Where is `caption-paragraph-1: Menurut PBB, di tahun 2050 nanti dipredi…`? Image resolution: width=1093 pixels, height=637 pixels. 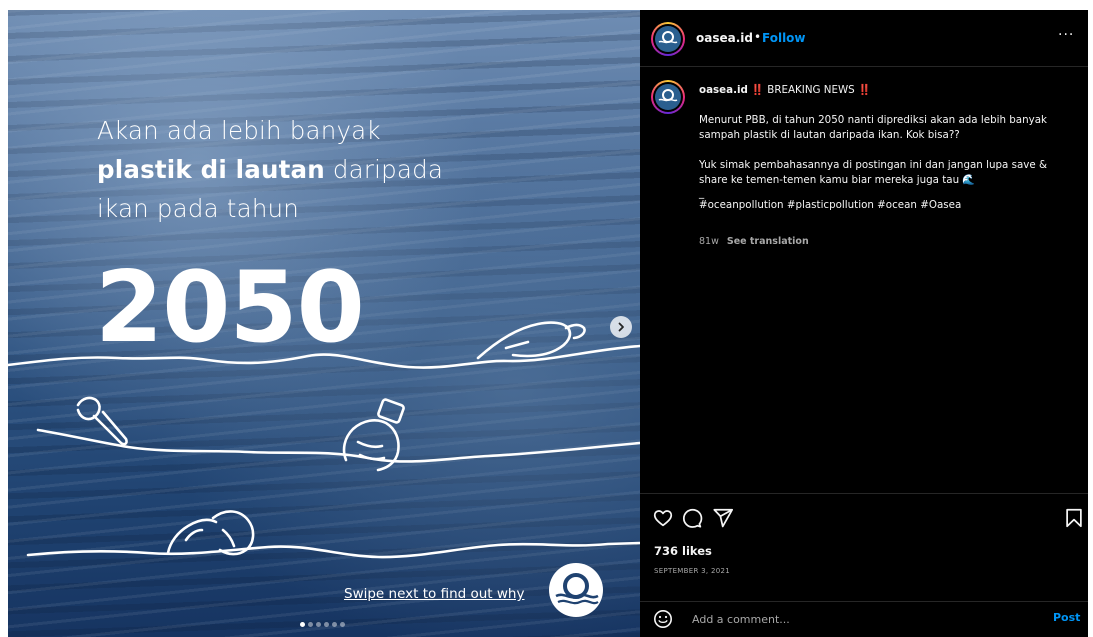 caption-paragraph-1: Menurut PBB, di tahun 2050 nanti dipredi… is located at coordinates (873, 127).